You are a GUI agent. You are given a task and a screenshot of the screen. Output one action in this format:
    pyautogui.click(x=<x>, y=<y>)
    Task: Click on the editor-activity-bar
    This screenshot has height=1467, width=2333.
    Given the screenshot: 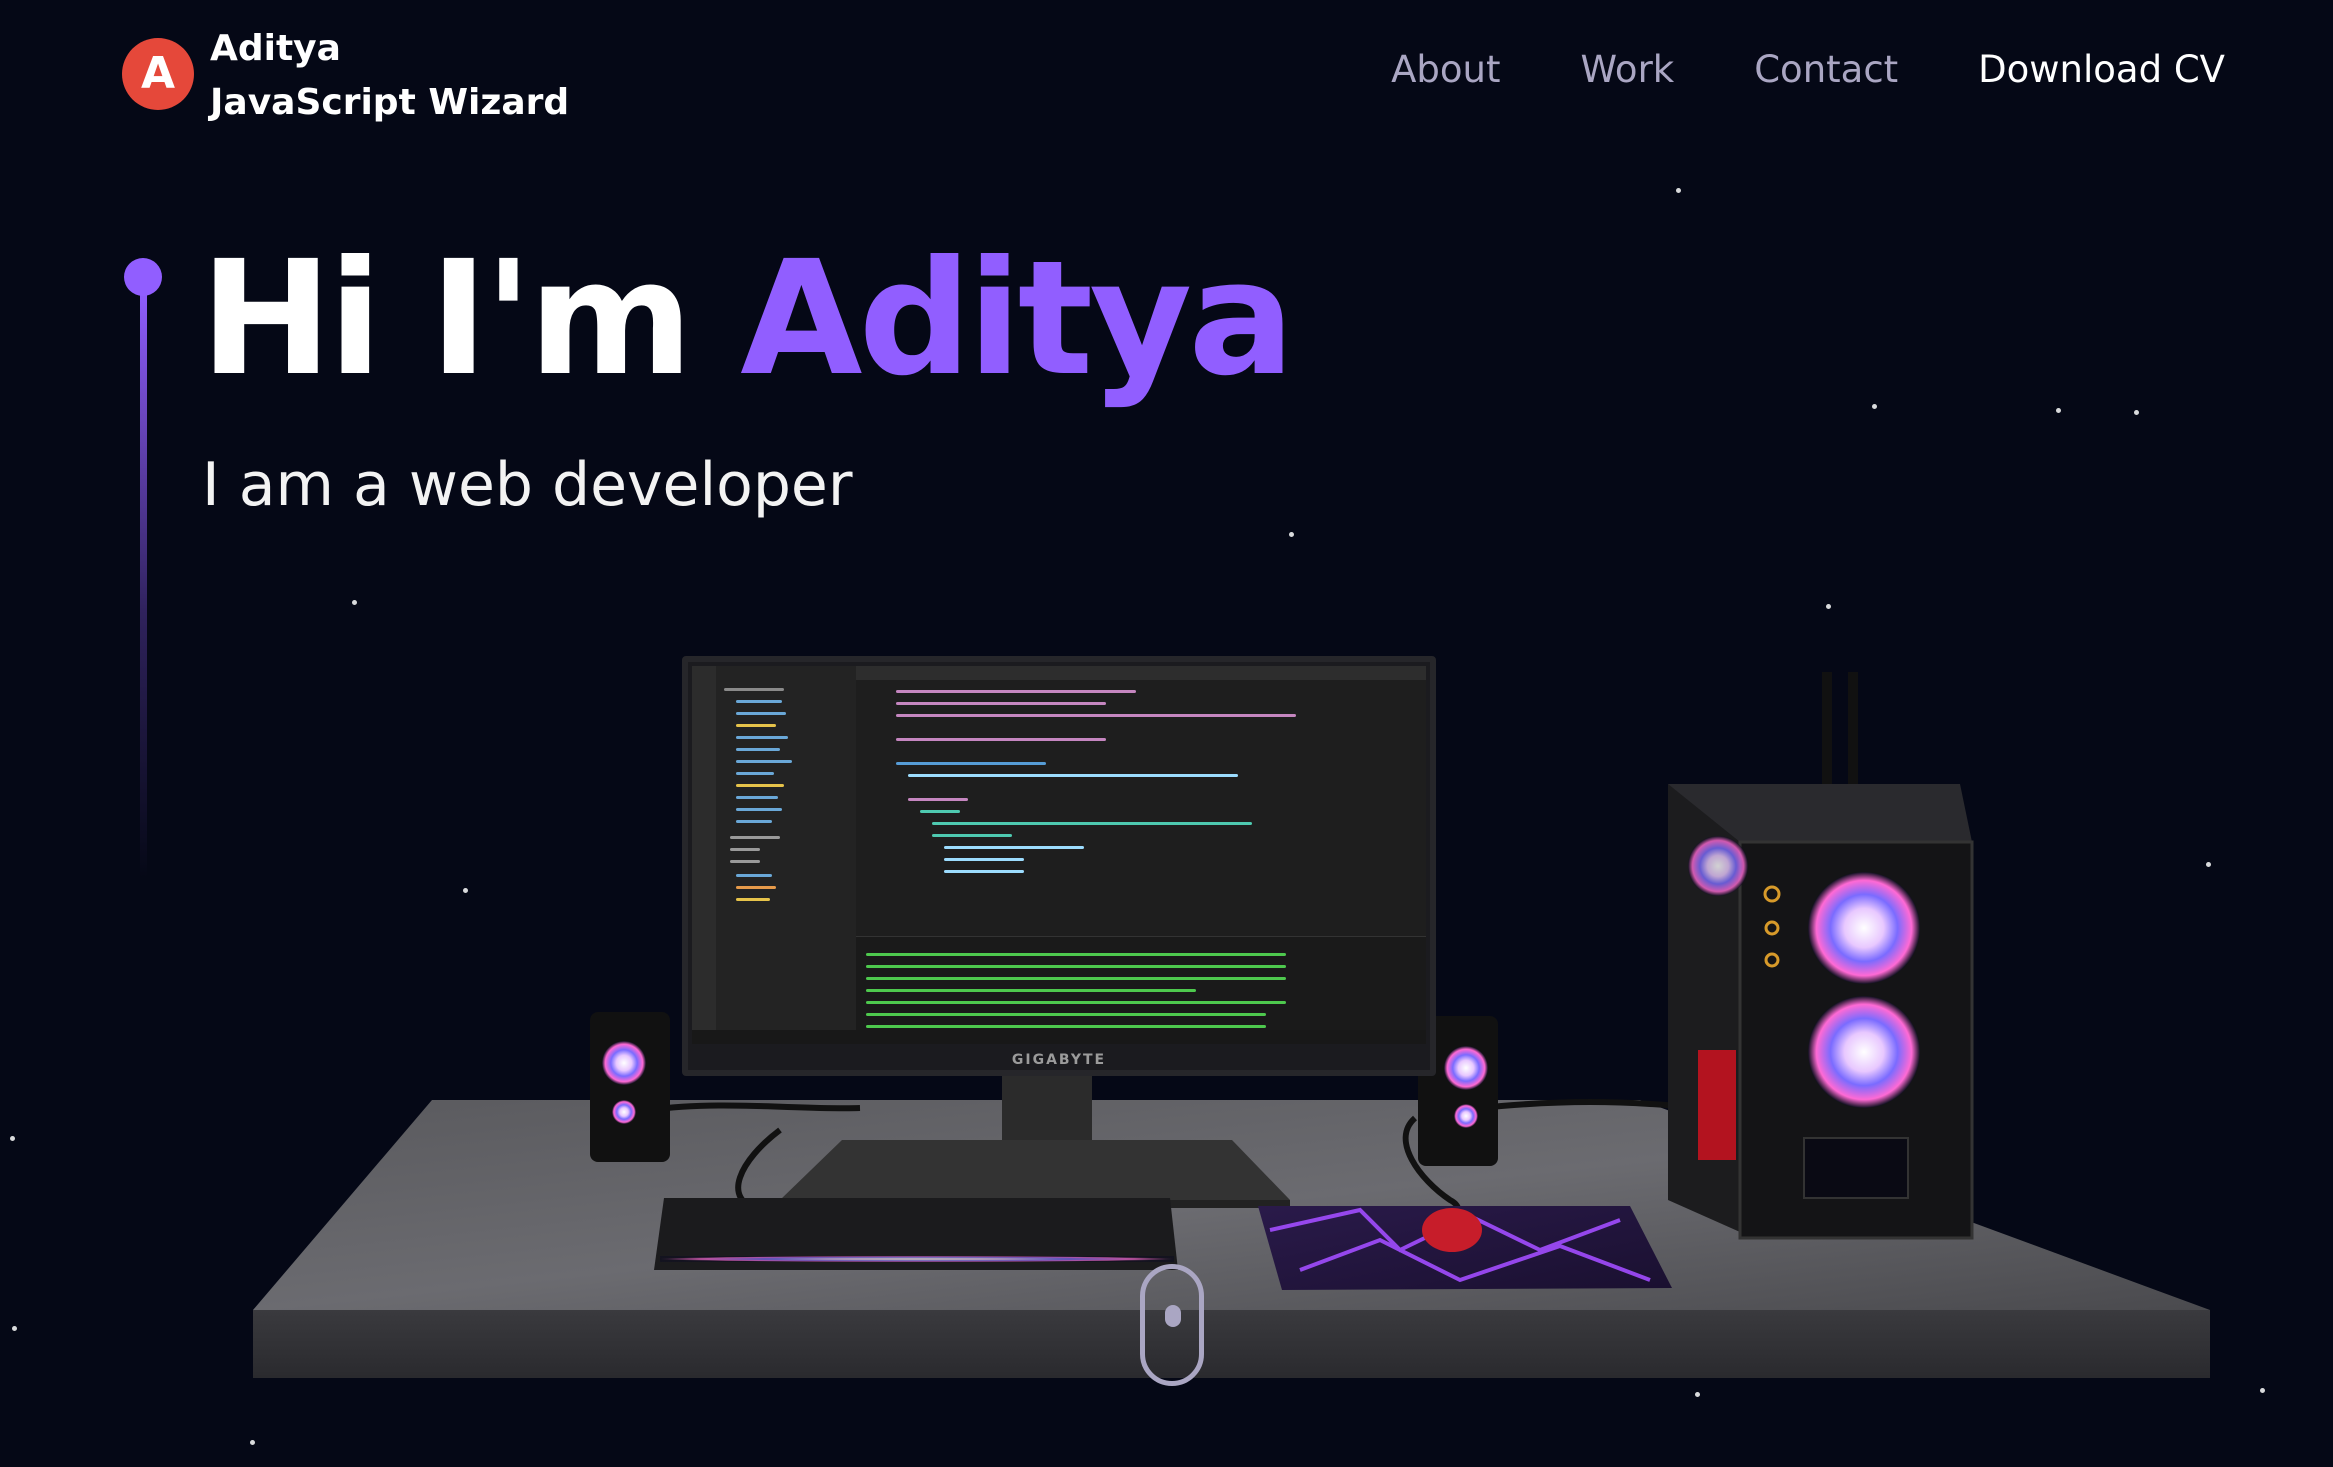 What is the action you would take?
    pyautogui.click(x=704, y=855)
    